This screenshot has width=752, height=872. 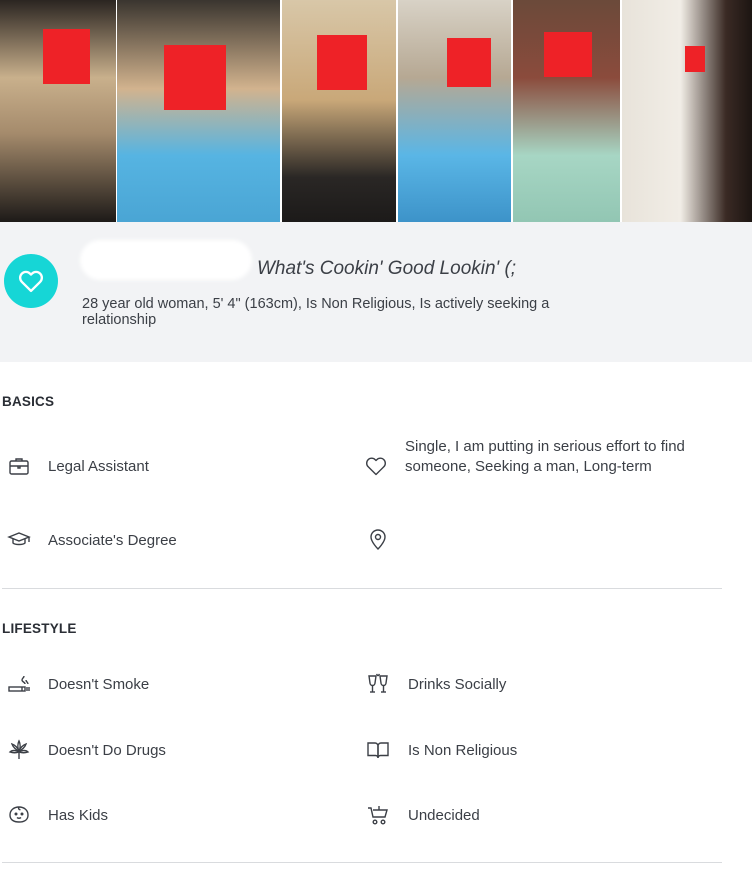 I want to click on book-icon, so click(x=378, y=750).